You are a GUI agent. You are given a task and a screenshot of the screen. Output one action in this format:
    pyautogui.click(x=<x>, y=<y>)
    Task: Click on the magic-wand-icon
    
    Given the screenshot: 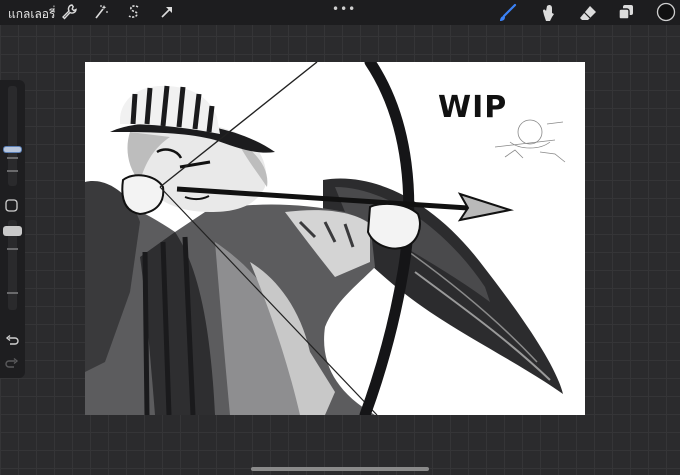 What is the action you would take?
    pyautogui.click(x=101, y=12)
    